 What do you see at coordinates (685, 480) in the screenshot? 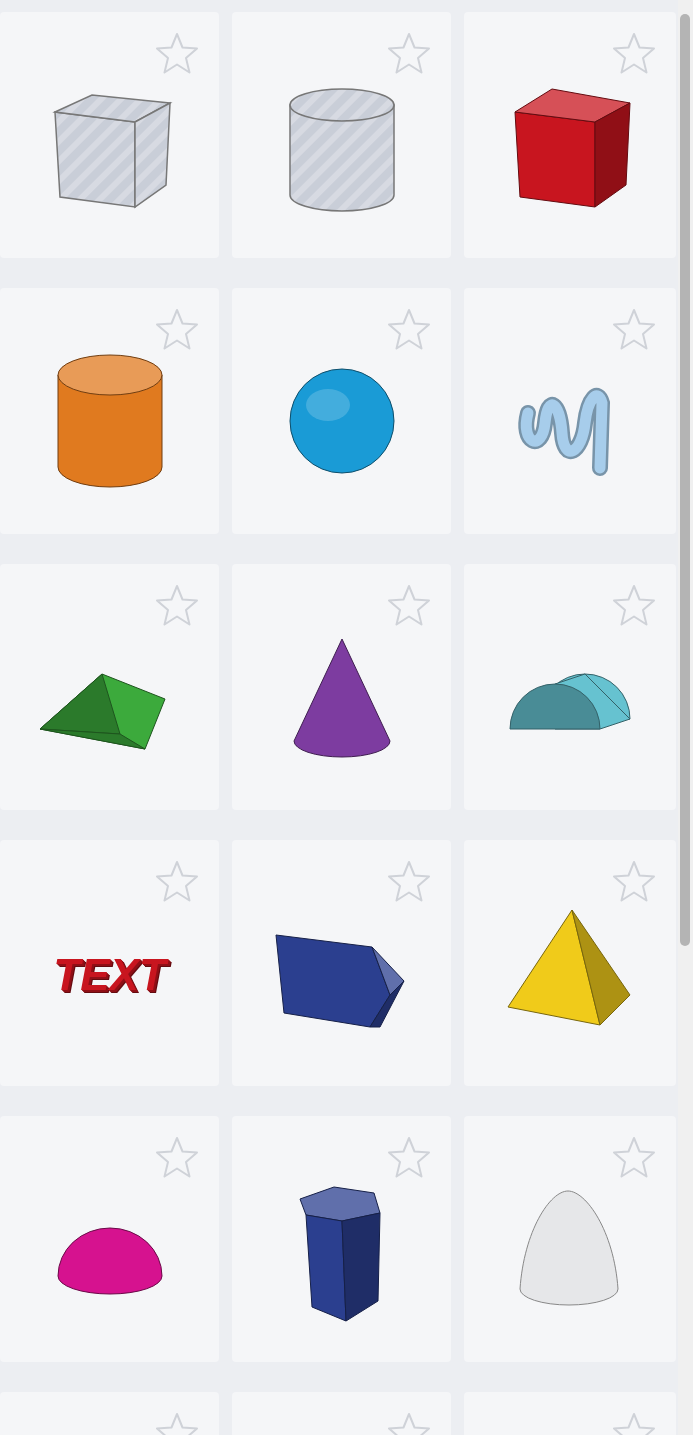
I see `scrollbar-thumb` at bounding box center [685, 480].